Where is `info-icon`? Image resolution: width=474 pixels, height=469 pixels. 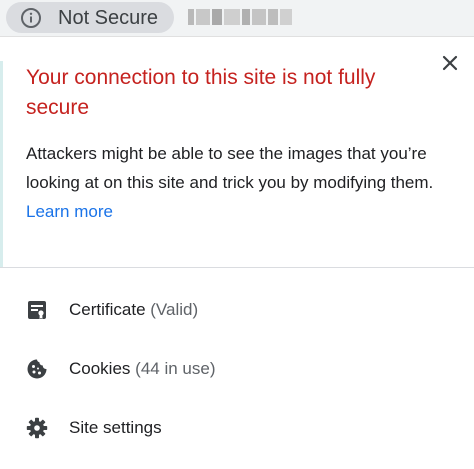
info-icon is located at coordinates (31, 18).